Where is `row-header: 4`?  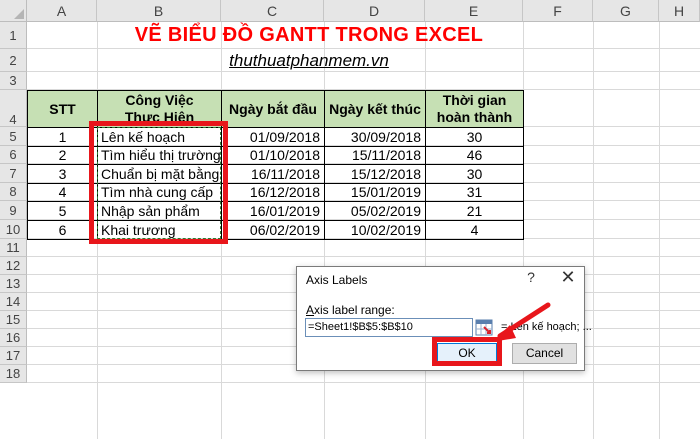 row-header: 4 is located at coordinates (13, 108).